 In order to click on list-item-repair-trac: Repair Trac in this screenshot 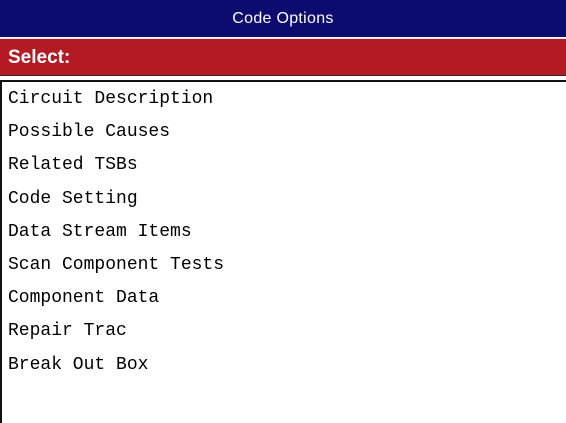, I will do `click(284, 331)`.